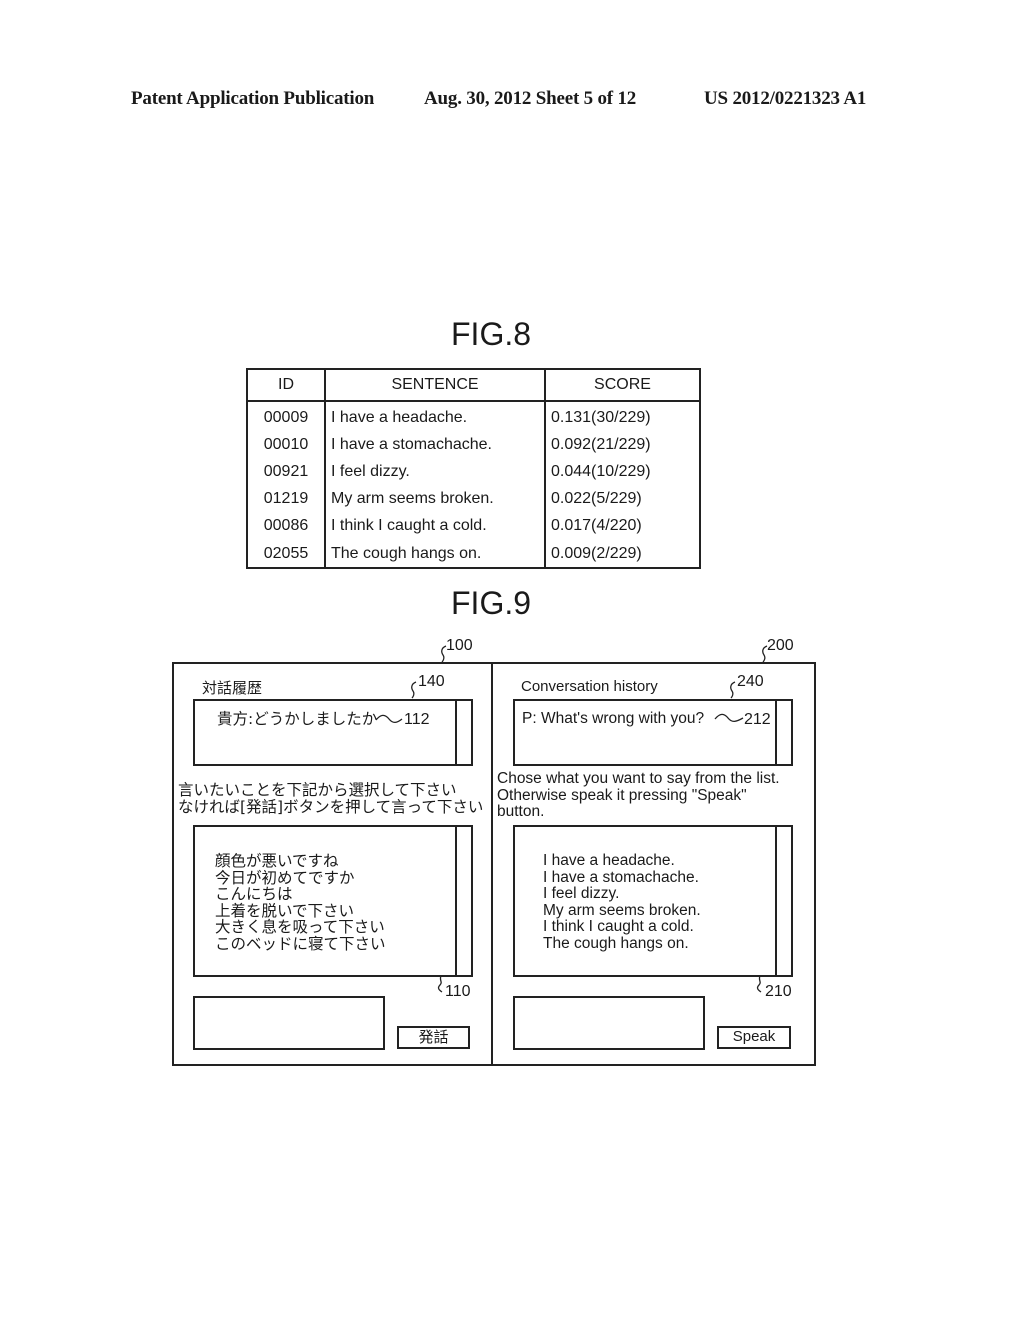 This screenshot has width=1024, height=1320. Describe the element at coordinates (757, 719) in the screenshot. I see `ref-212: 212` at that location.